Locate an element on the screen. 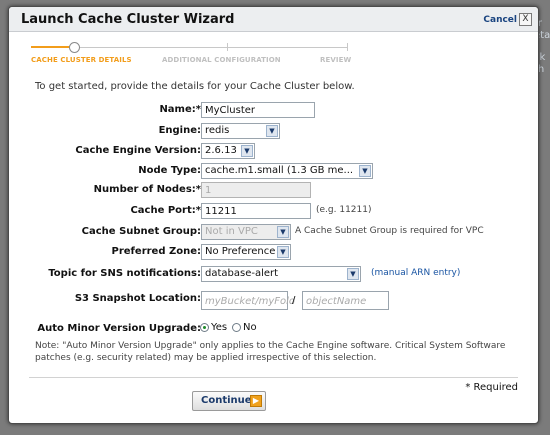 The image size is (550, 435). auto-minor-upgrade-label: Auto Minor Version Upgrade: is located at coordinates (119, 328).